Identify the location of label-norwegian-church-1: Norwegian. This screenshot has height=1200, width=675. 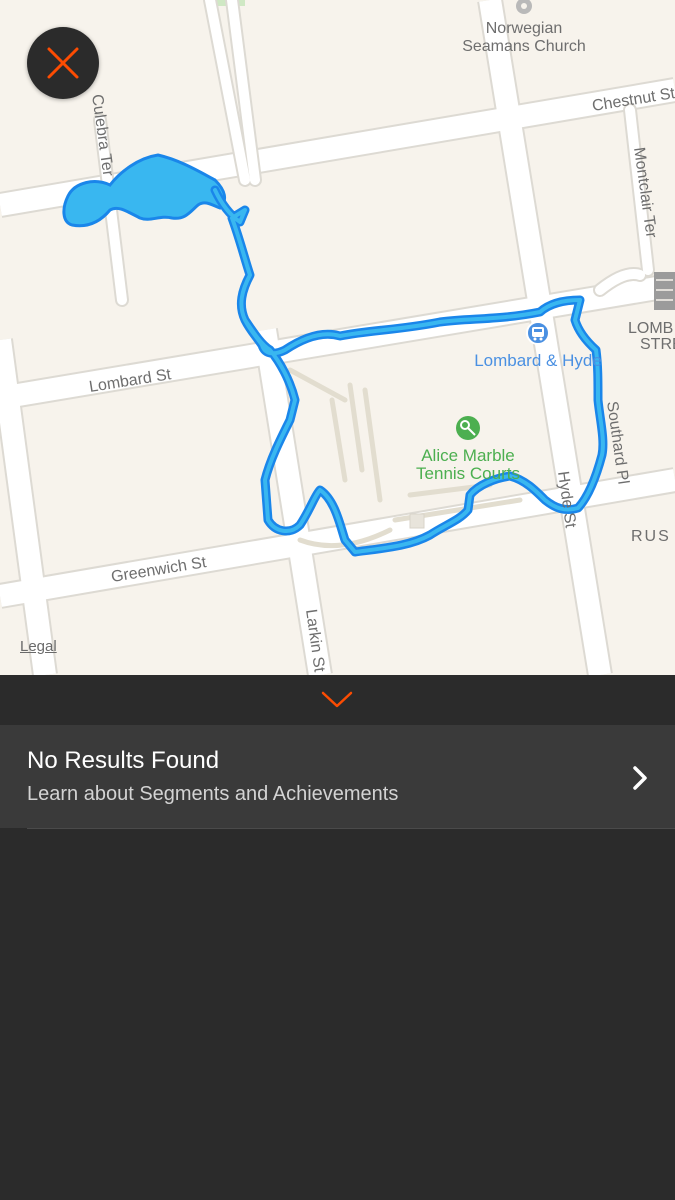
(524, 28).